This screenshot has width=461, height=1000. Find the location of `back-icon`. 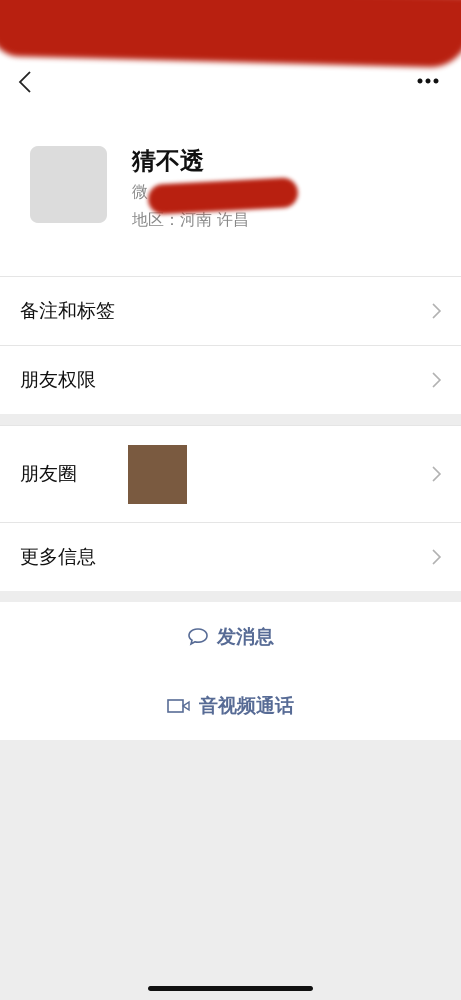

back-icon is located at coordinates (25, 82).